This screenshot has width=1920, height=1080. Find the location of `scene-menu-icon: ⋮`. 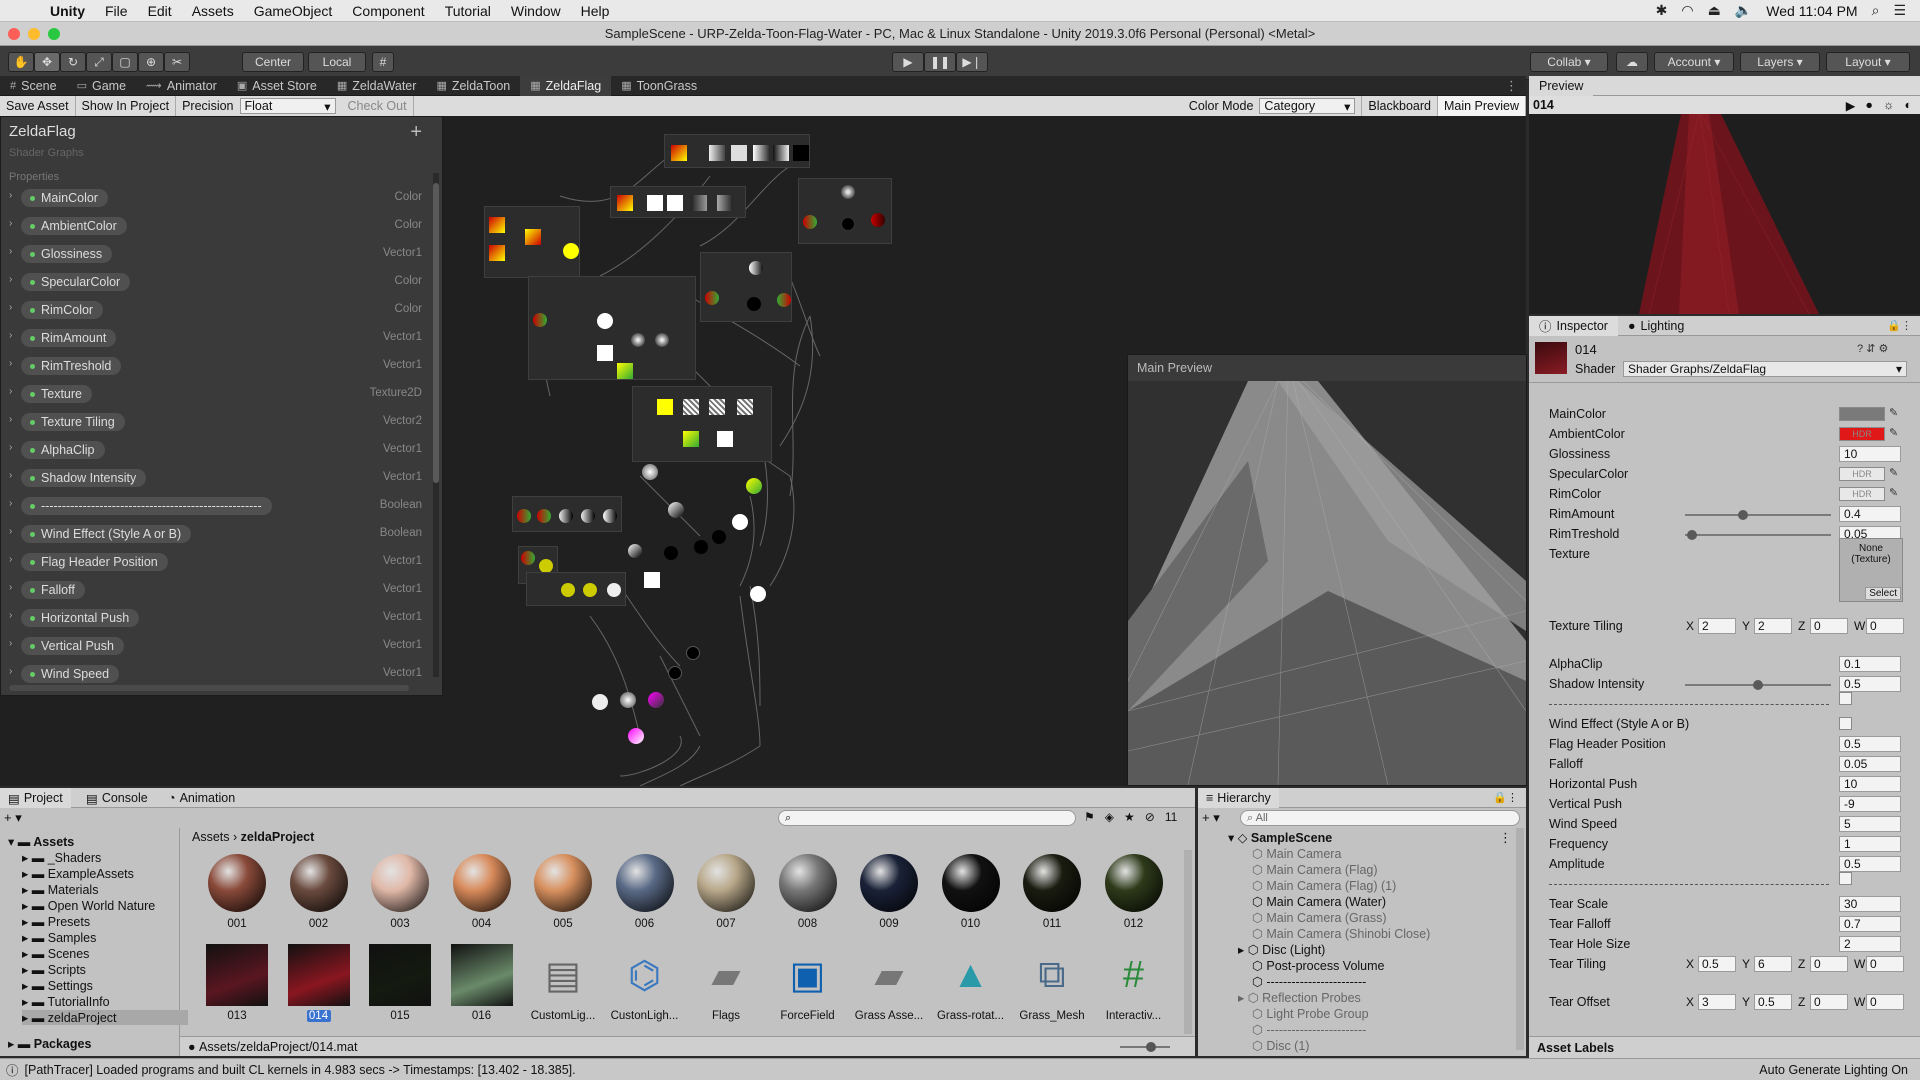

scene-menu-icon: ⋮ is located at coordinates (1505, 838).